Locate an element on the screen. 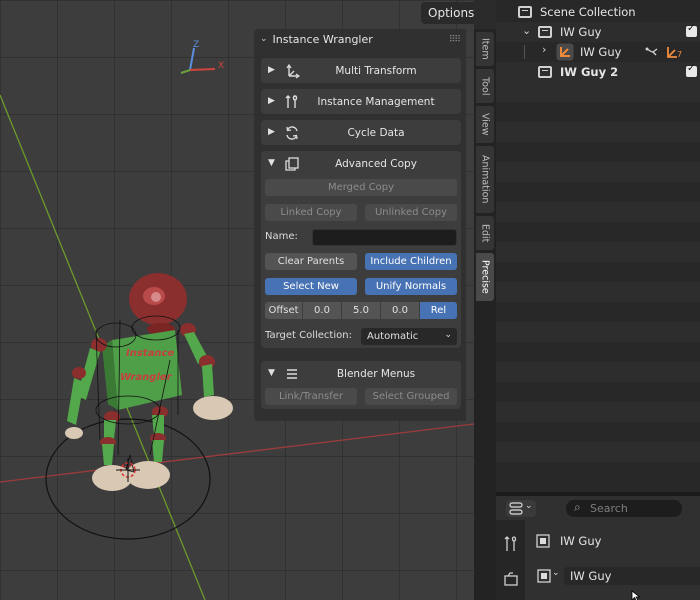 This screenshot has width=700, height=600. target-collection-value: Automatic is located at coordinates (393, 336).